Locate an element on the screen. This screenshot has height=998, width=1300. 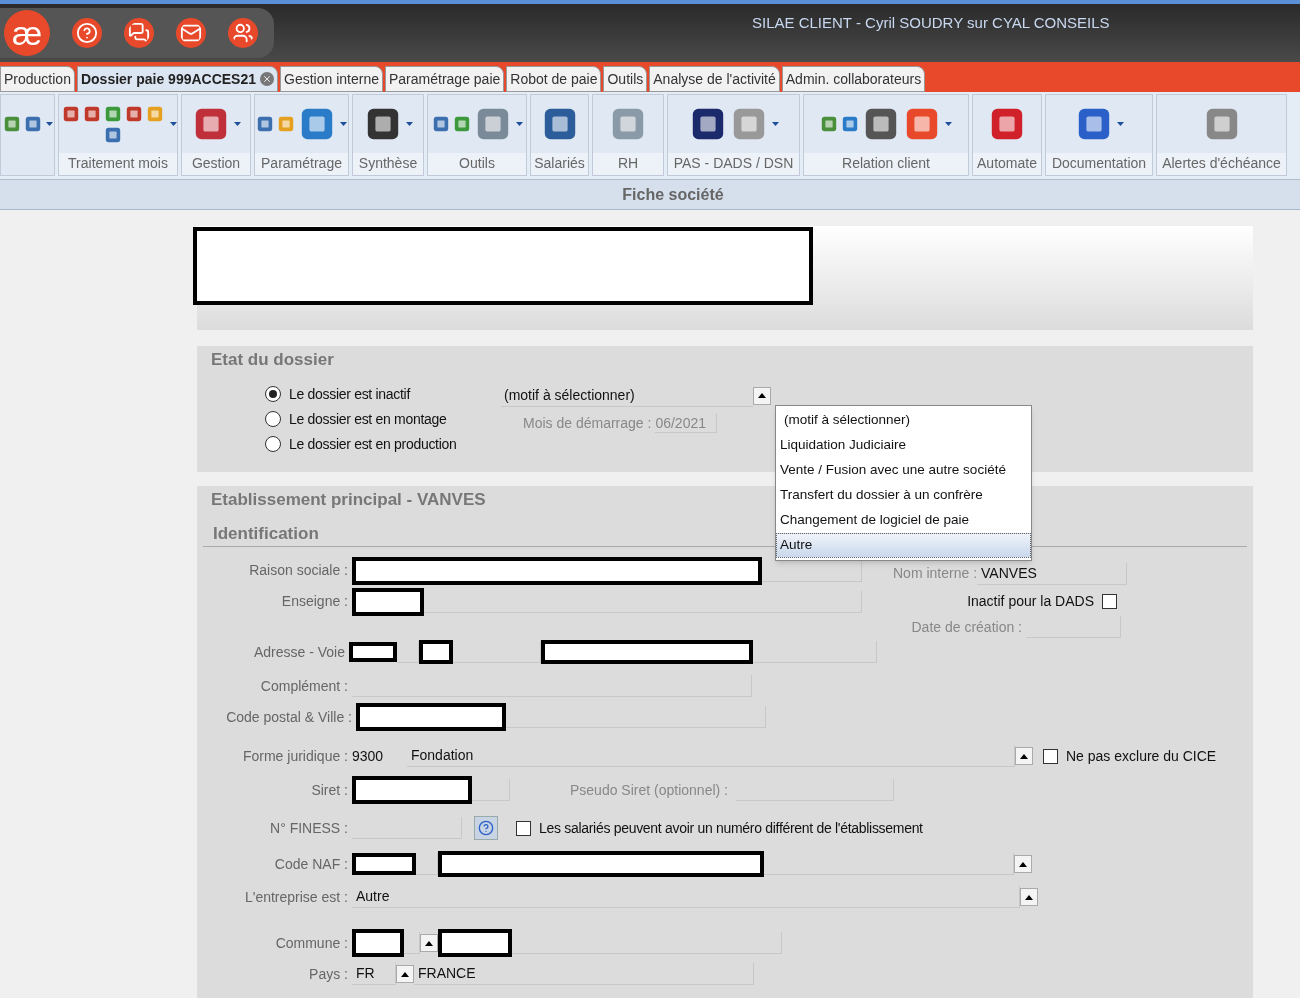
tab: Dossier paie 999ACCES21 is located at coordinates (177, 79).